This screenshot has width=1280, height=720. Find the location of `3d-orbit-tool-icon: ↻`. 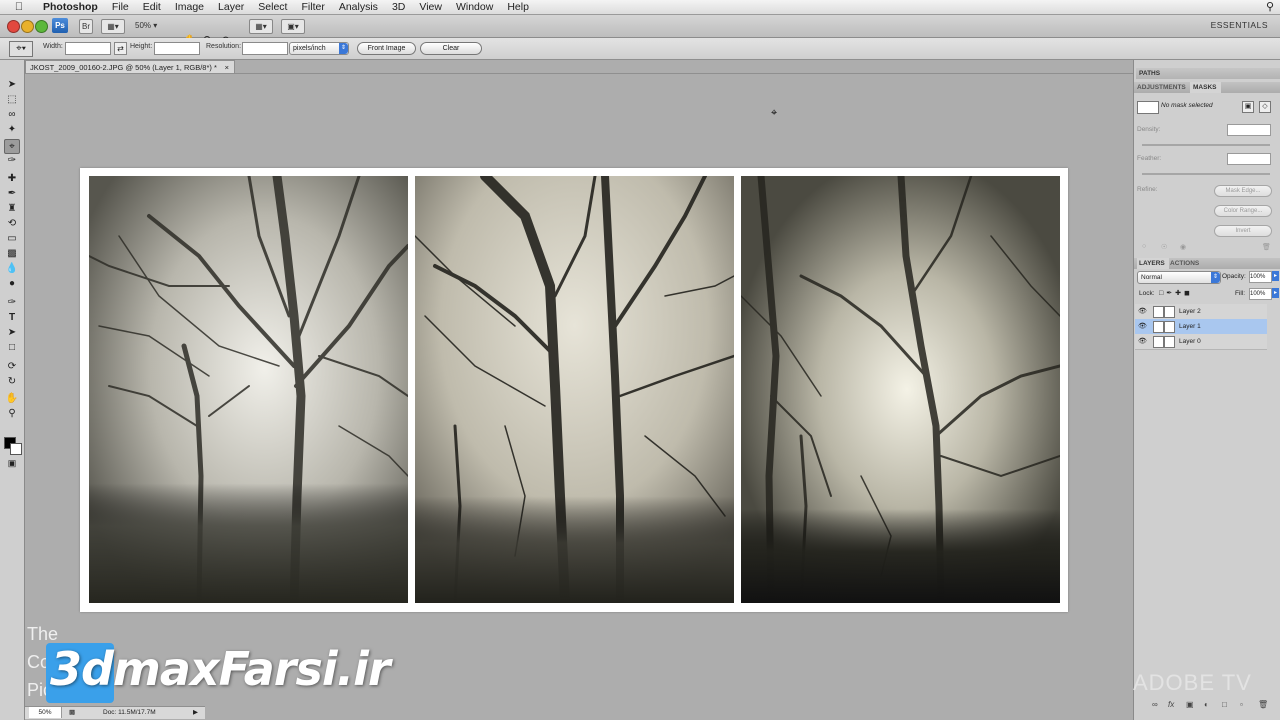

3d-orbit-tool-icon: ↻ is located at coordinates (12, 381).